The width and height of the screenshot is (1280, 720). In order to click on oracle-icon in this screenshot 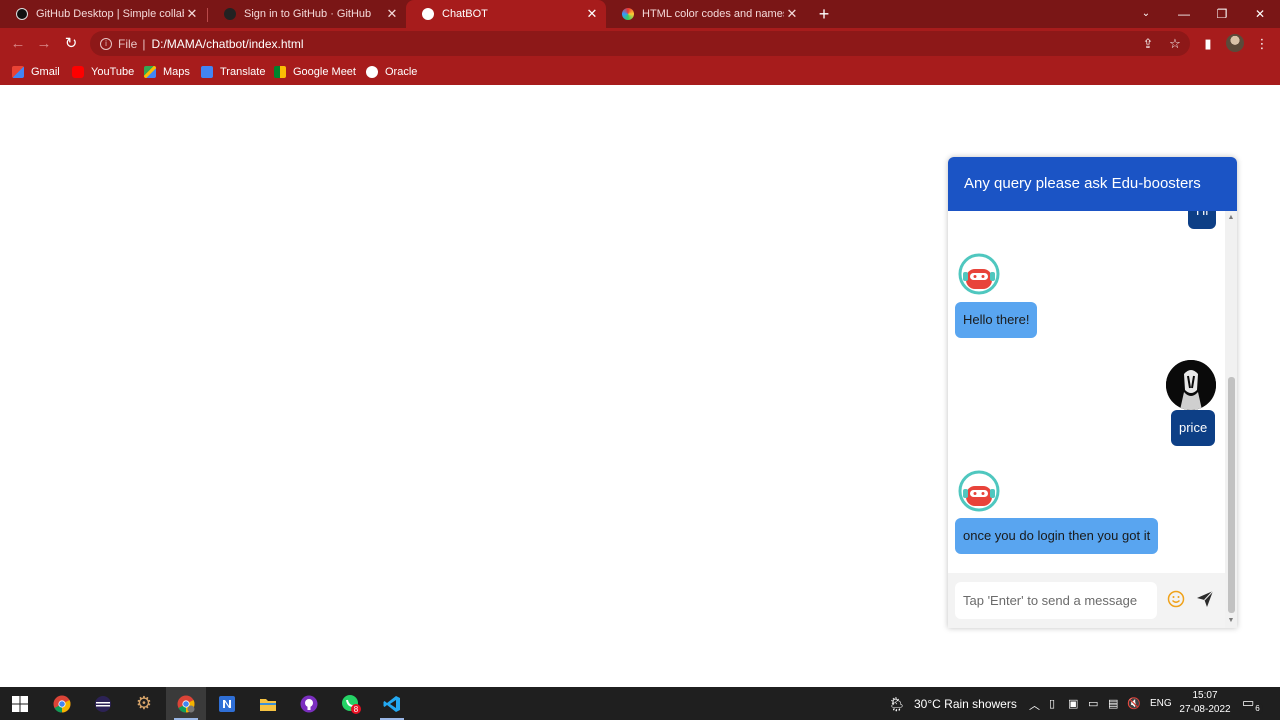, I will do `click(372, 72)`.